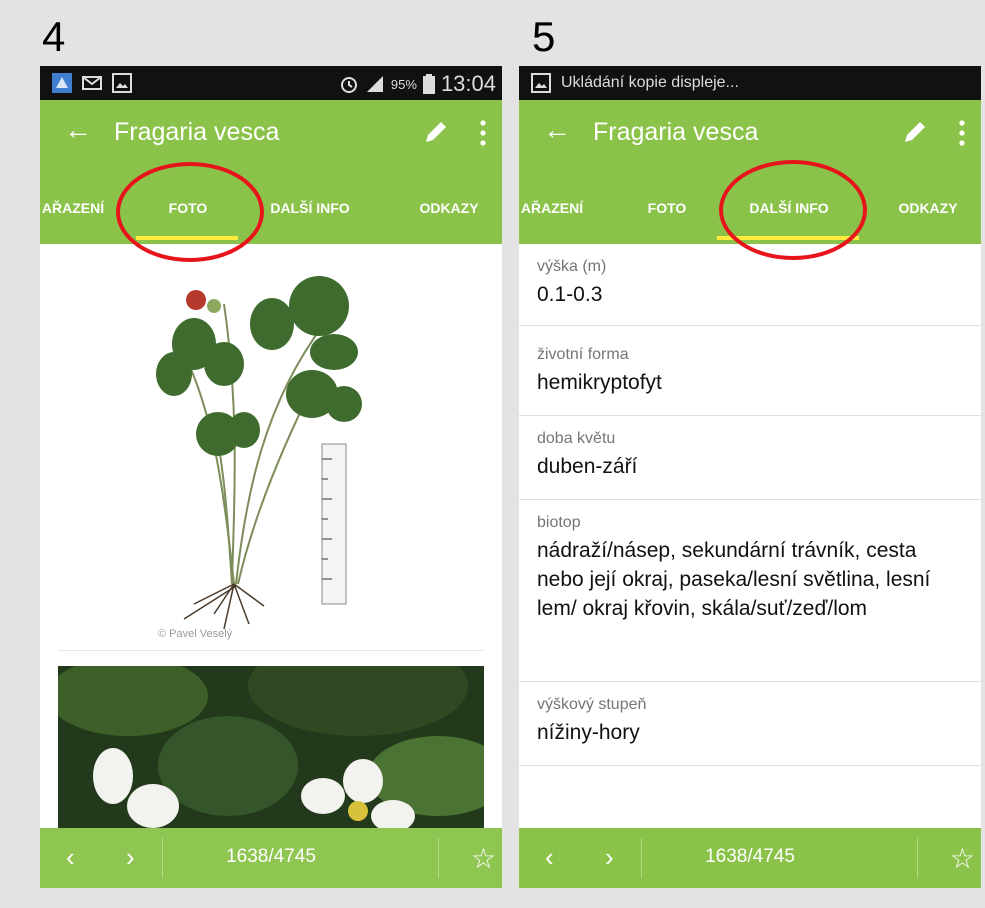 This screenshot has width=985, height=908. I want to click on photo-caption: © Pavel Veselý, so click(195, 634).